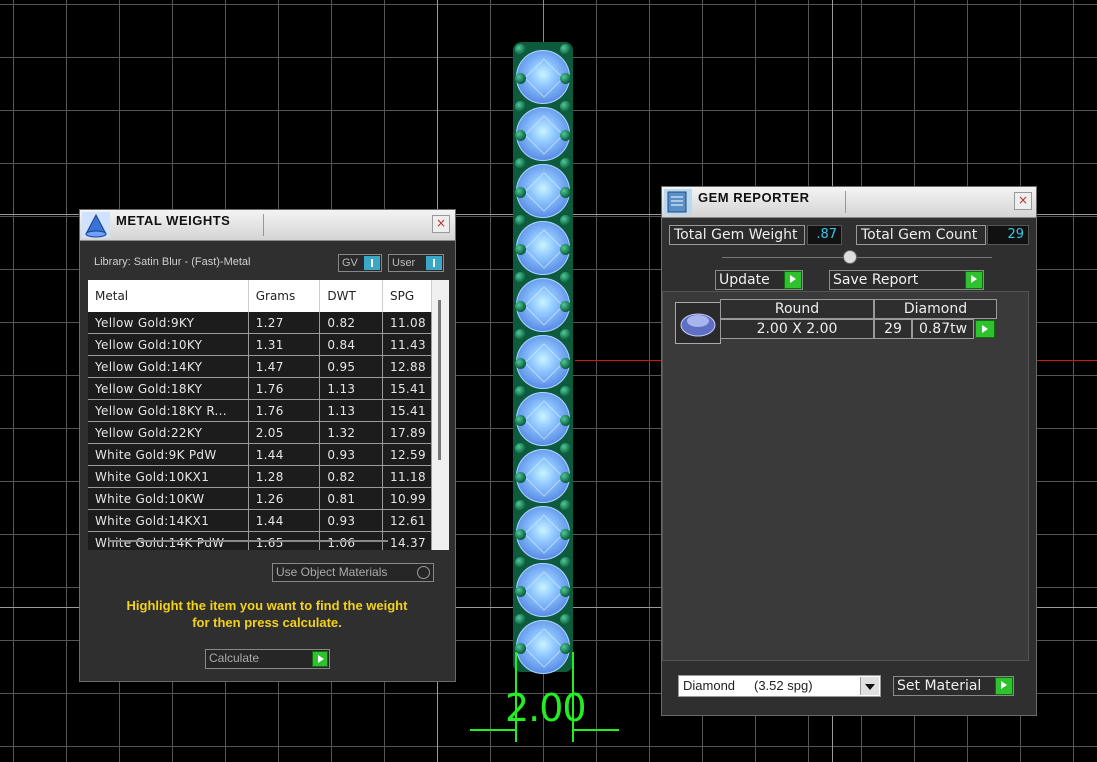 The image size is (1097, 762). What do you see at coordinates (260, 432) in the screenshot?
I see `table-row: Yellow Gold:22KY 2.05 1.32 17.89` at bounding box center [260, 432].